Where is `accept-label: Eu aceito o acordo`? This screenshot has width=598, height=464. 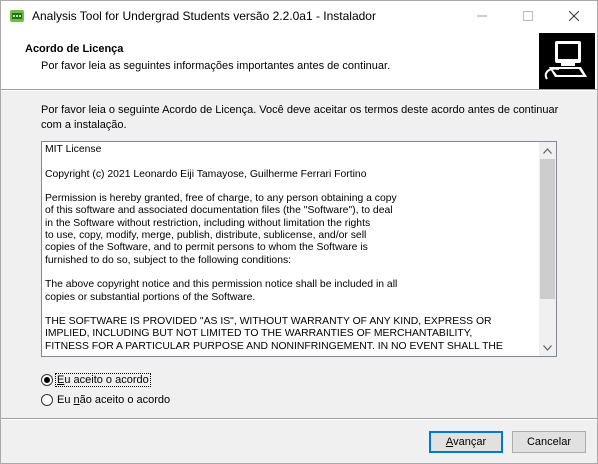
accept-label: Eu aceito o acordo is located at coordinates (103, 380).